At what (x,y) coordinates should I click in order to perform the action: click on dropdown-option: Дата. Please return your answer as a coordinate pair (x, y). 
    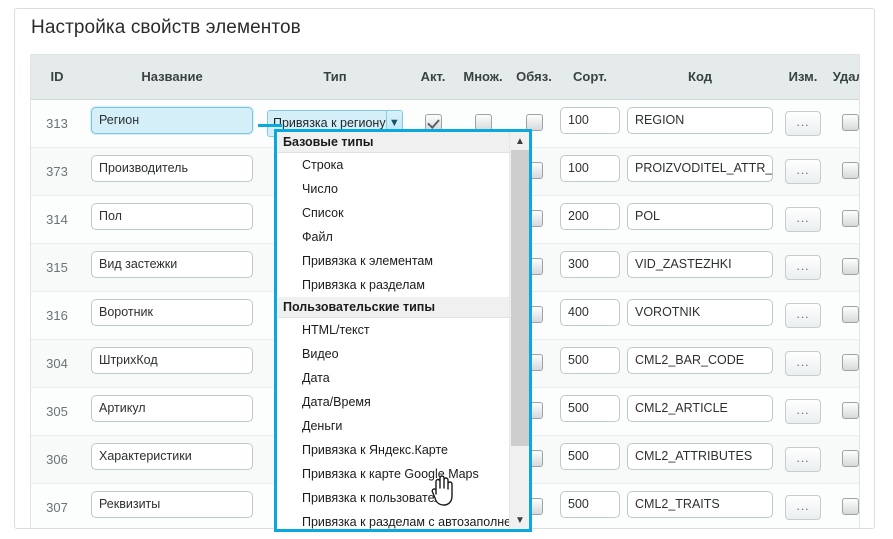
    Looking at the image, I should click on (393, 378).